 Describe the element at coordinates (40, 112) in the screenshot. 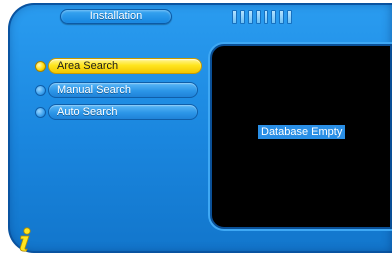

I see `menu-bullet-auto-search` at that location.